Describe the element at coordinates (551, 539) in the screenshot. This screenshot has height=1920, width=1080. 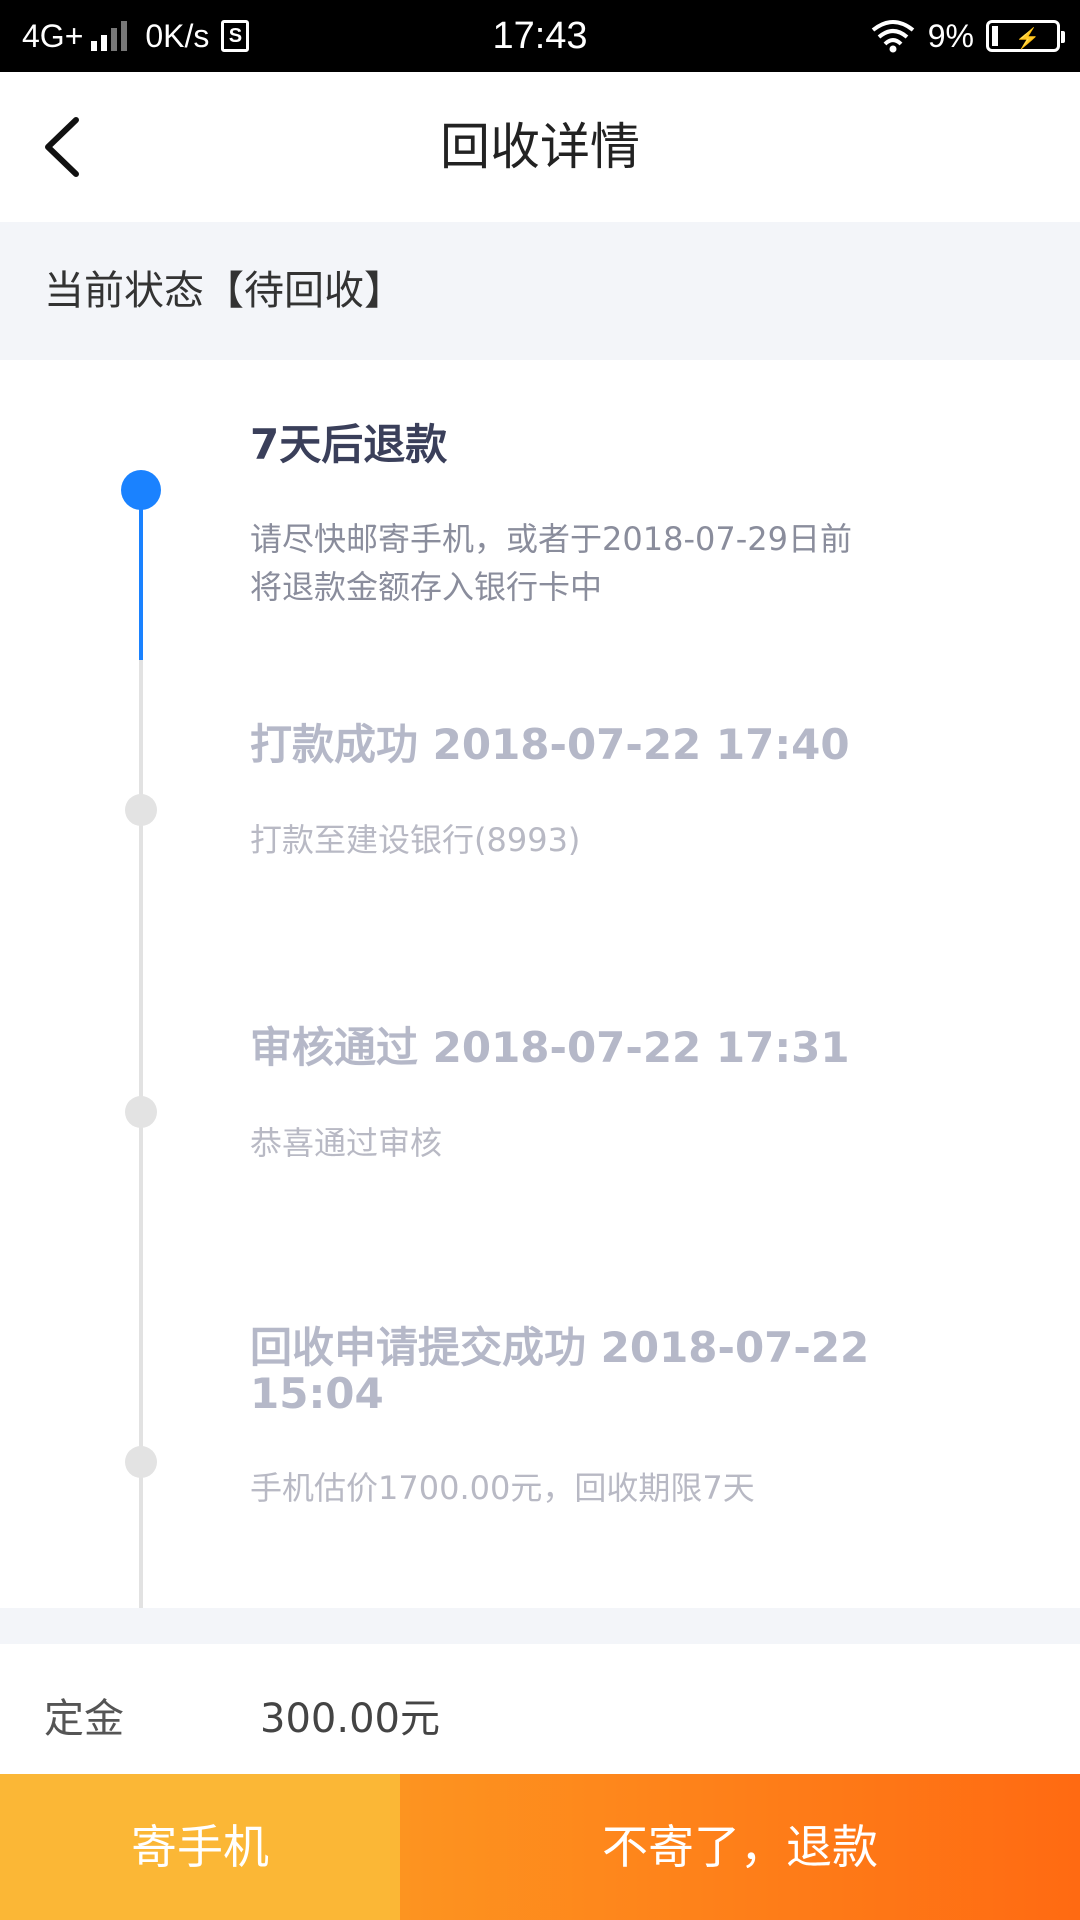
I see `timeline-event-desc: 请尽快邮寄手机，或者于2018-07-29日前` at that location.